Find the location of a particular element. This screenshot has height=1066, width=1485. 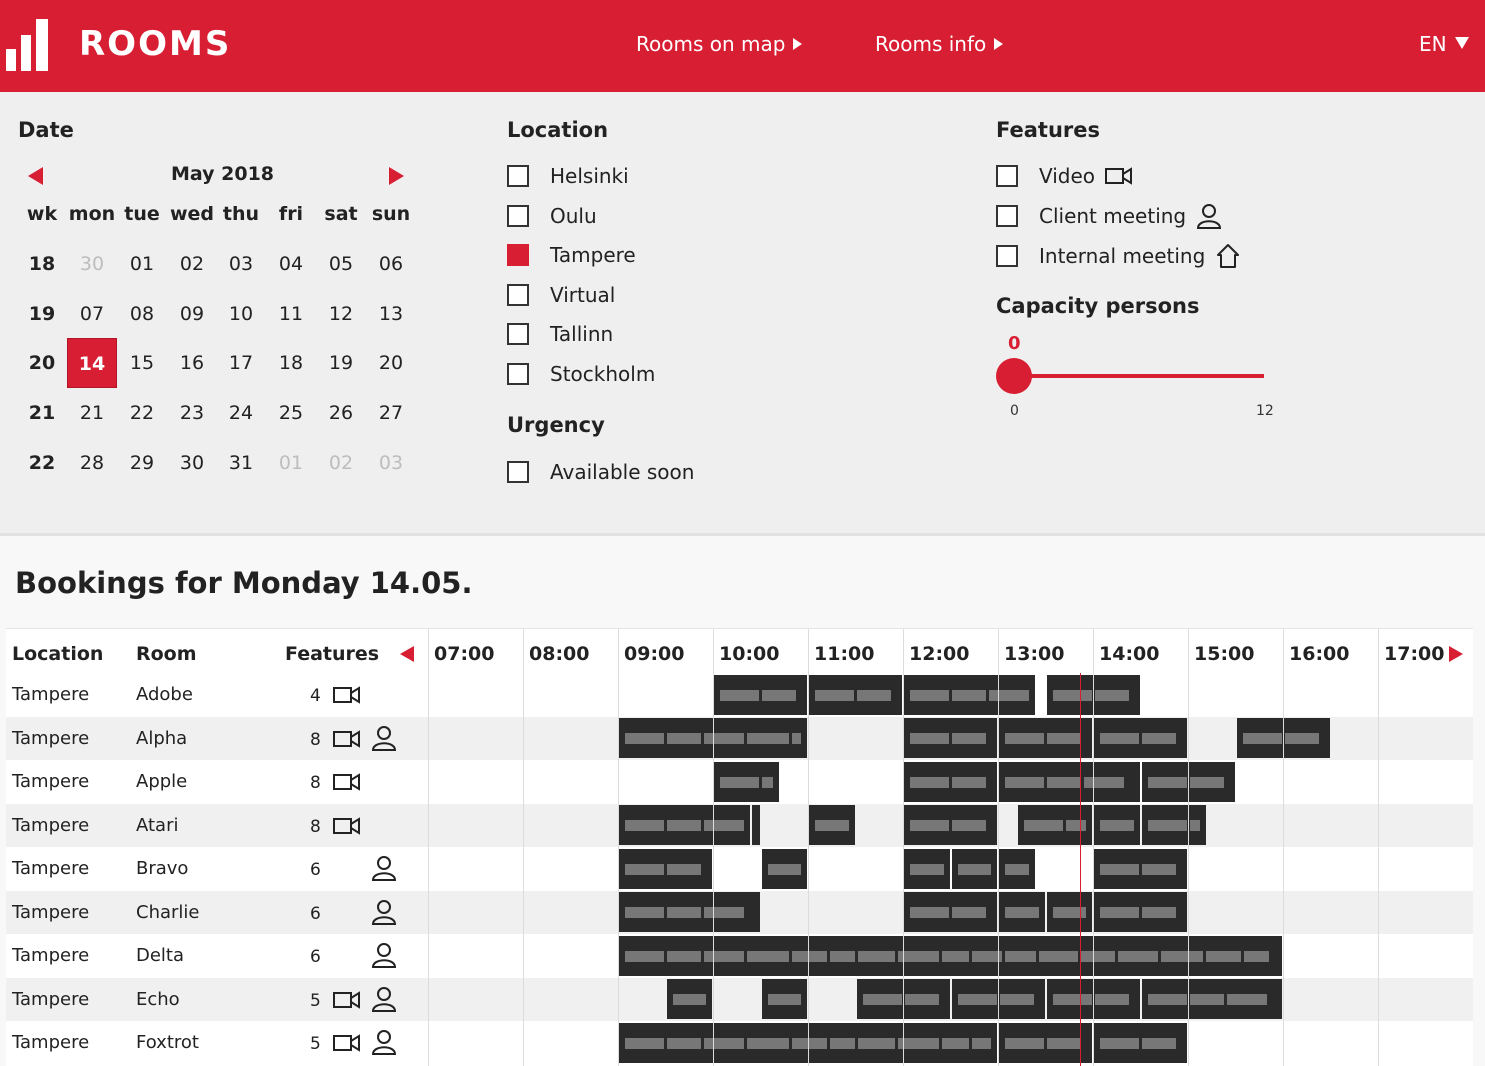

calendar-day: 20 is located at coordinates (391, 363).